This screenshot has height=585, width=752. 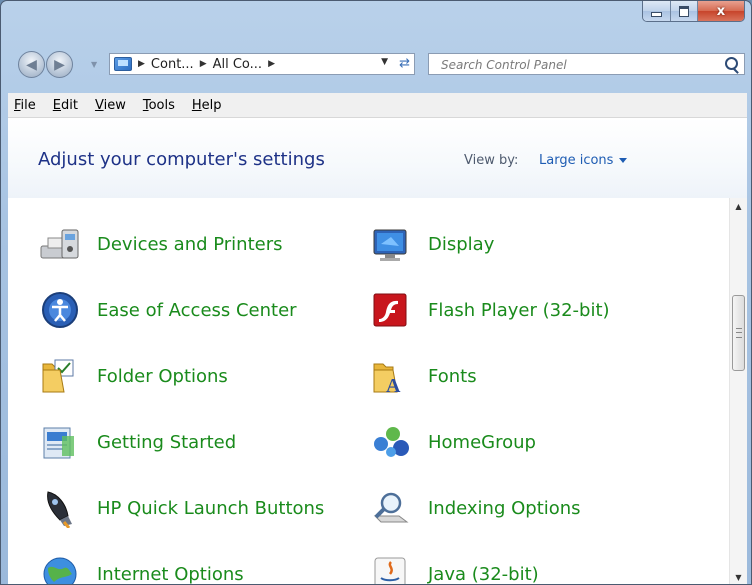 I want to click on item-internet-options: Internet Options, so click(x=141, y=569).